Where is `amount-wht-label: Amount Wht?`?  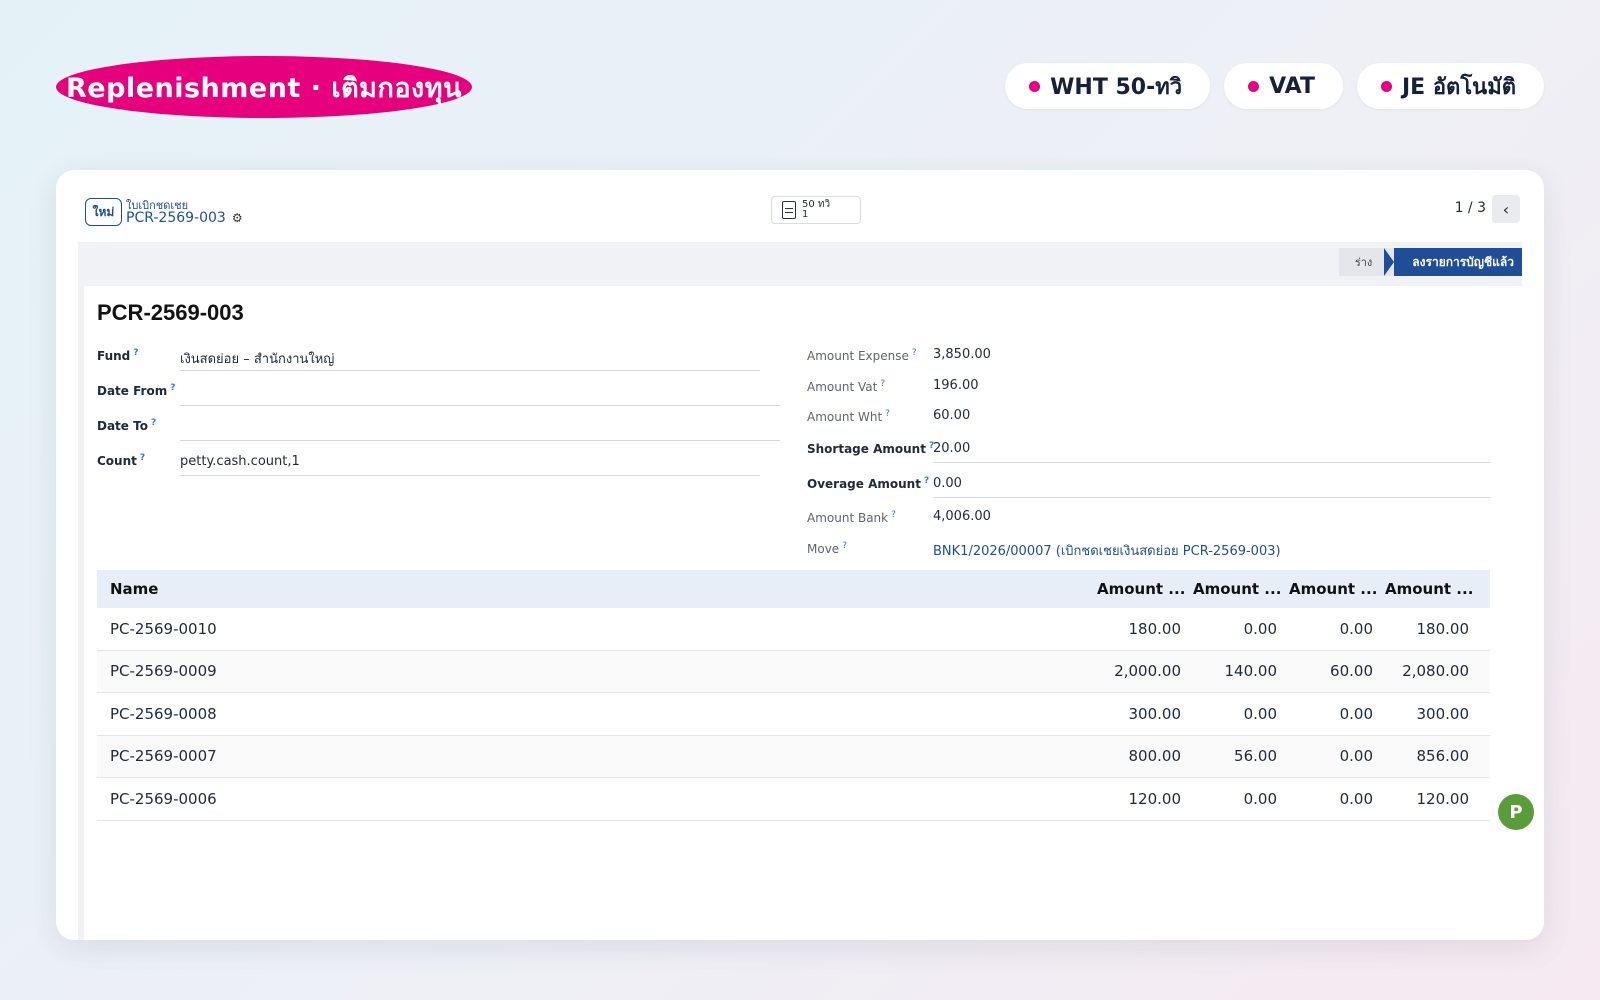
amount-wht-label: Amount Wht? is located at coordinates (848, 416).